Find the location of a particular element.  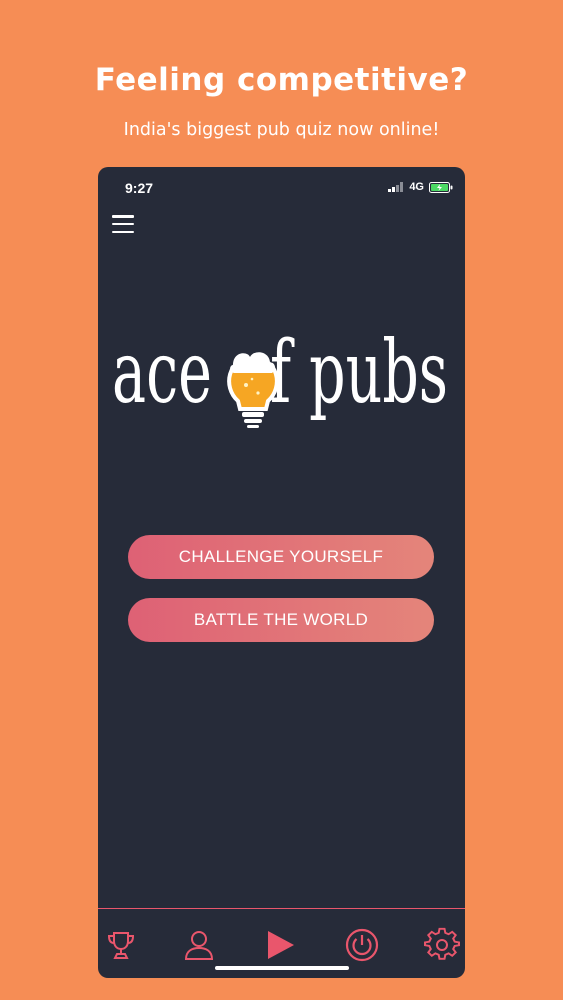

battery-charging-icon is located at coordinates (441, 187).